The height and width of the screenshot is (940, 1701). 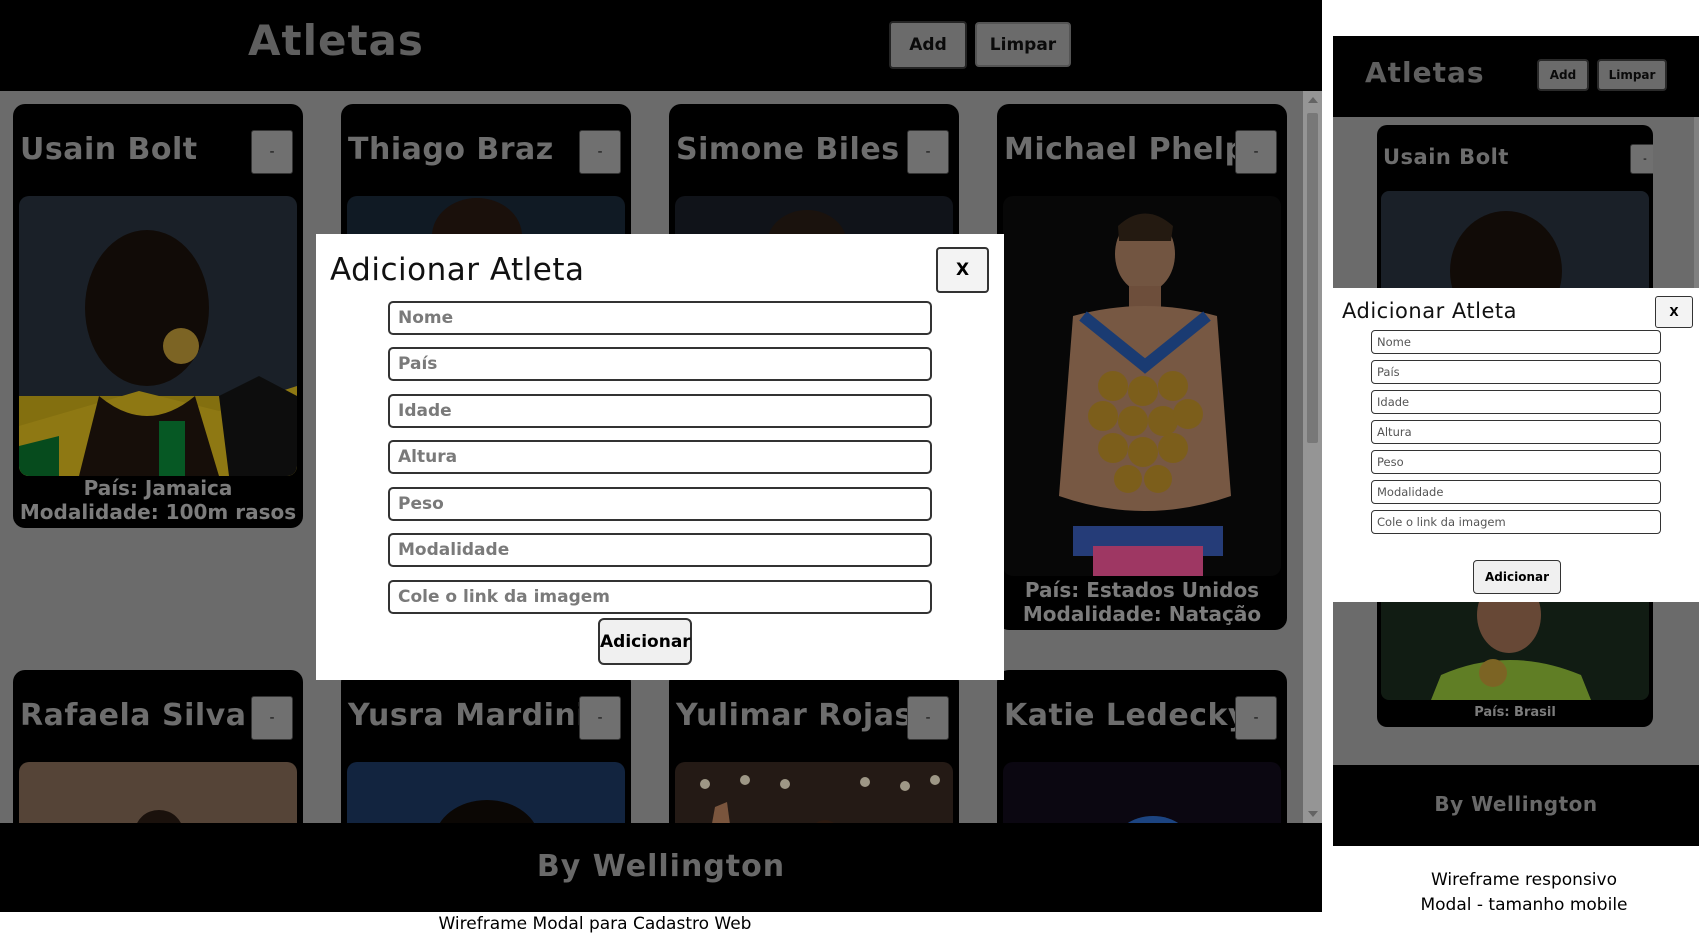 What do you see at coordinates (595, 924) in the screenshot?
I see `desktop-caption: Wireframe Modal para Cadastro Web` at bounding box center [595, 924].